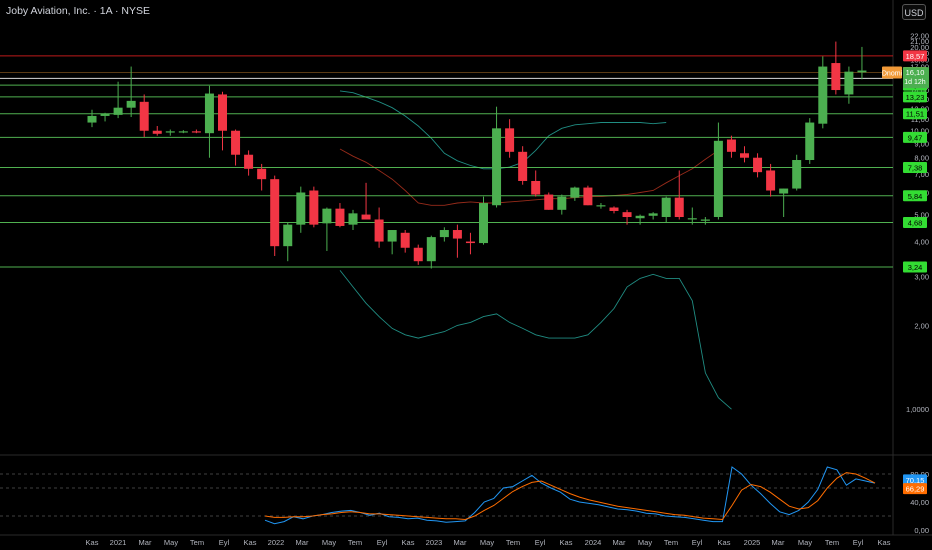 This screenshot has height=550, width=932. I want to click on rsi-tick-label: 40,00, so click(919, 502).